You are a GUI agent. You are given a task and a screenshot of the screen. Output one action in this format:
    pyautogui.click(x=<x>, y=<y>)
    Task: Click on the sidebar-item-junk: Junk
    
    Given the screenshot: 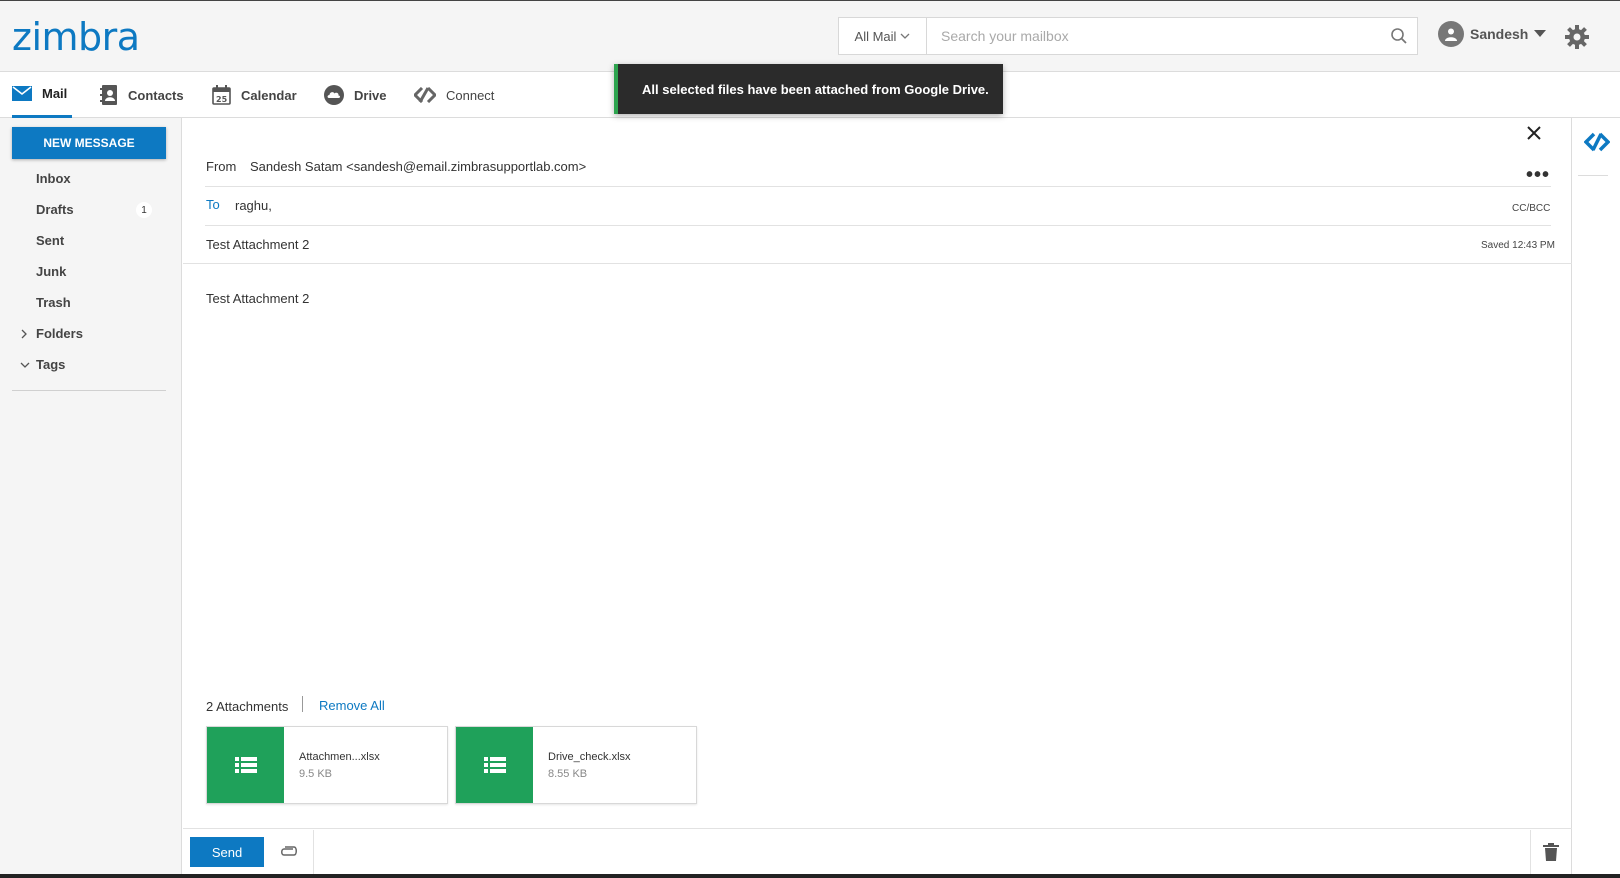 What is the action you would take?
    pyautogui.click(x=51, y=271)
    